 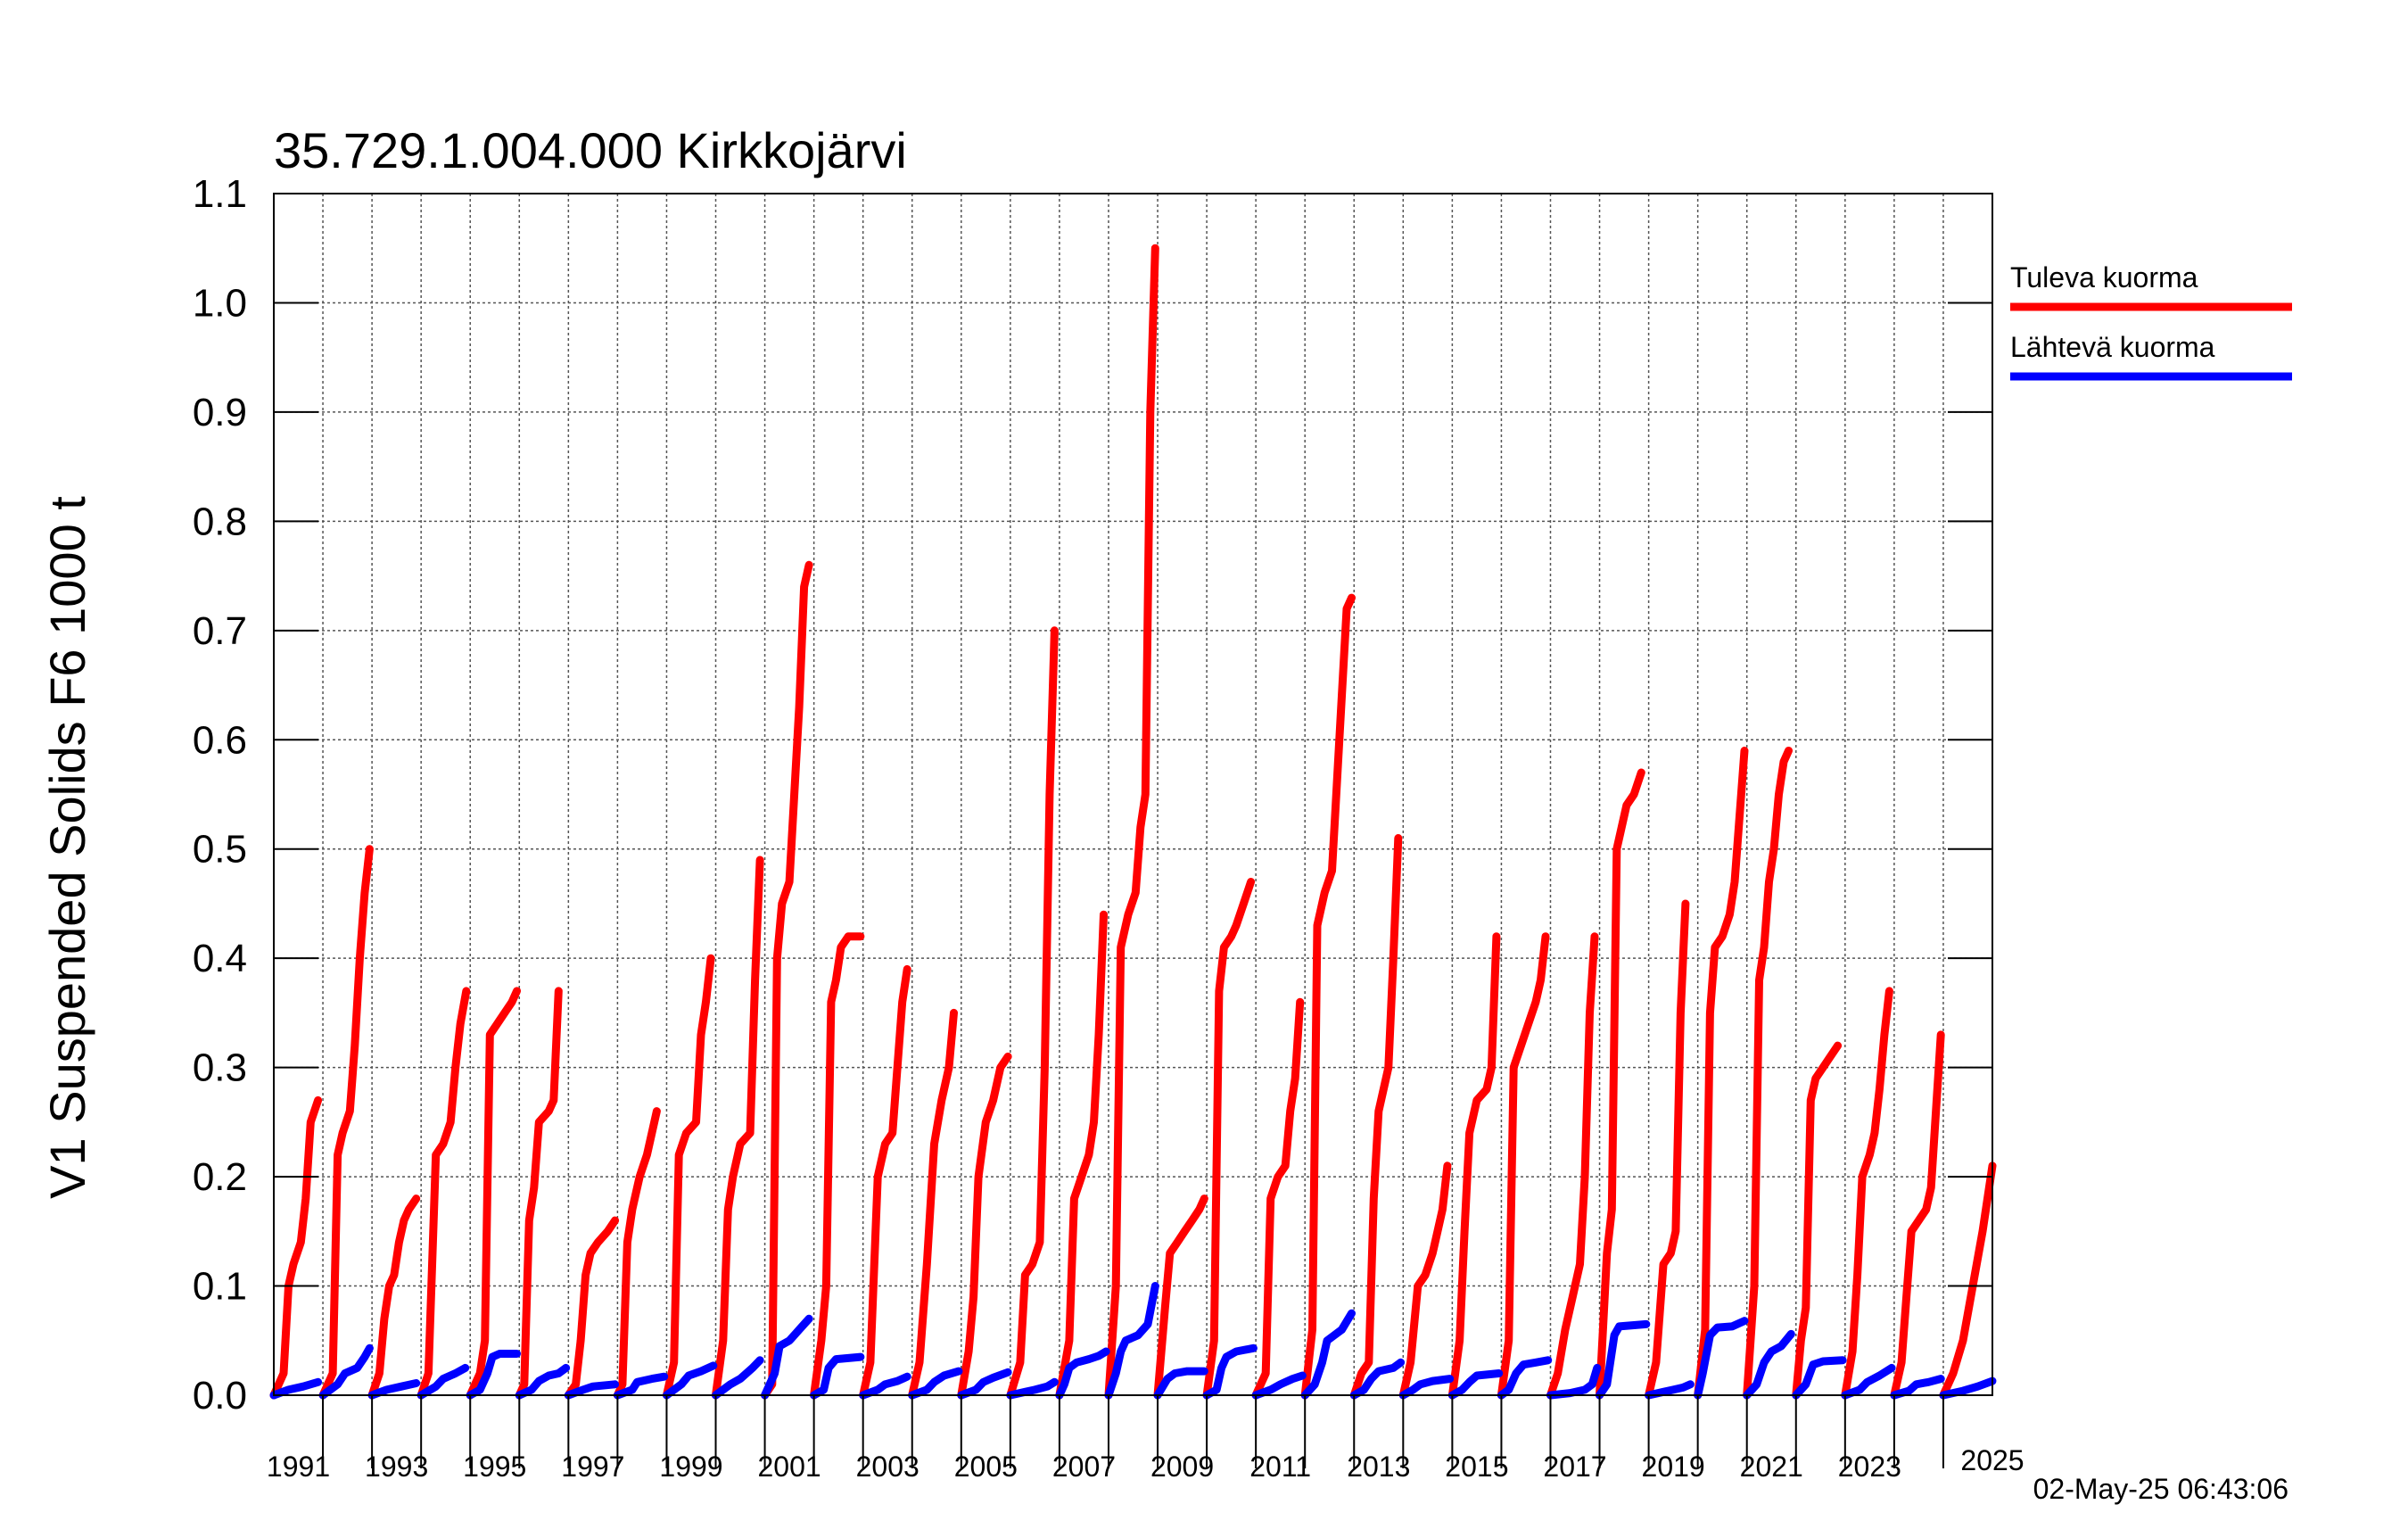 I want to click on y-tick-label: 1.1, so click(x=220, y=194).